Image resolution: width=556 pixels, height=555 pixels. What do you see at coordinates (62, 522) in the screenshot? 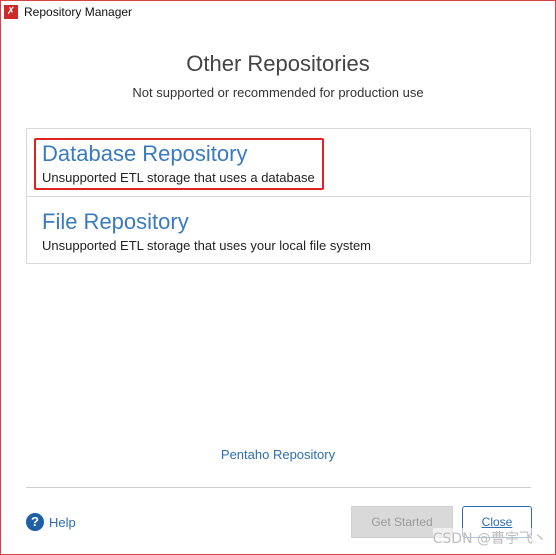
I see `help-label: Help` at bounding box center [62, 522].